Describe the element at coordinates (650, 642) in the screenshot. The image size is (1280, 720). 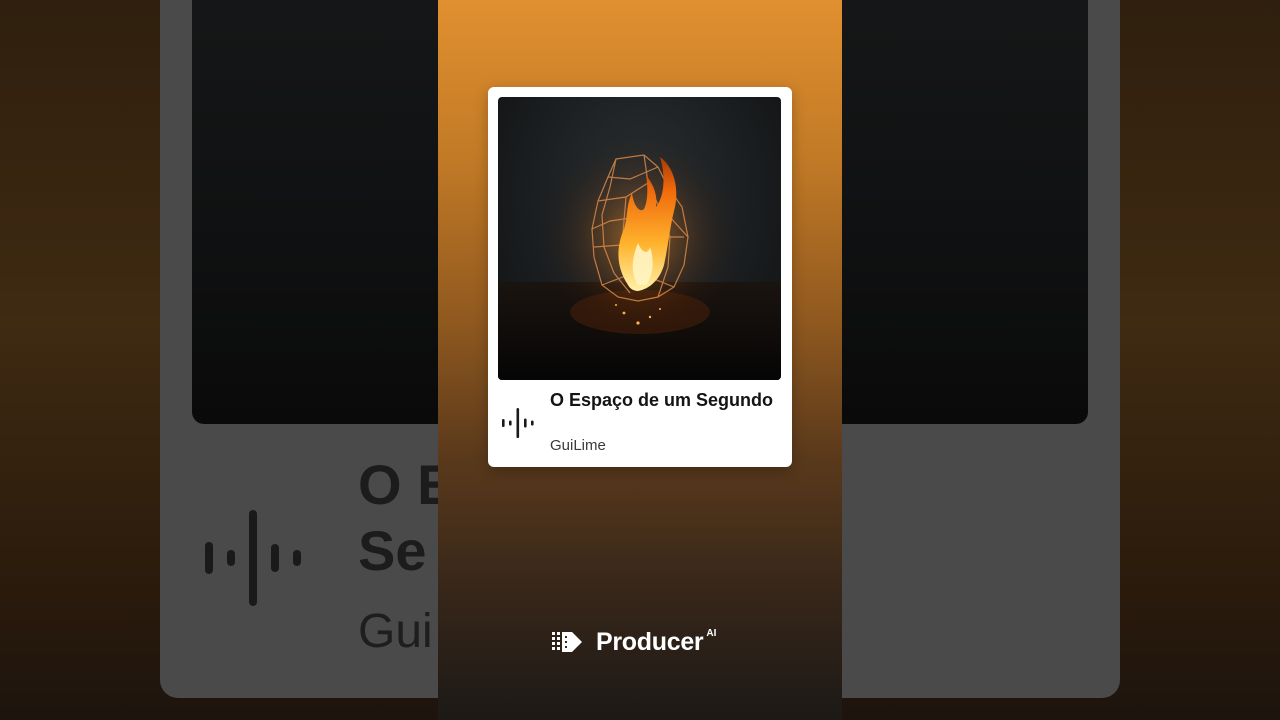
I see `brand-name: Producer` at that location.